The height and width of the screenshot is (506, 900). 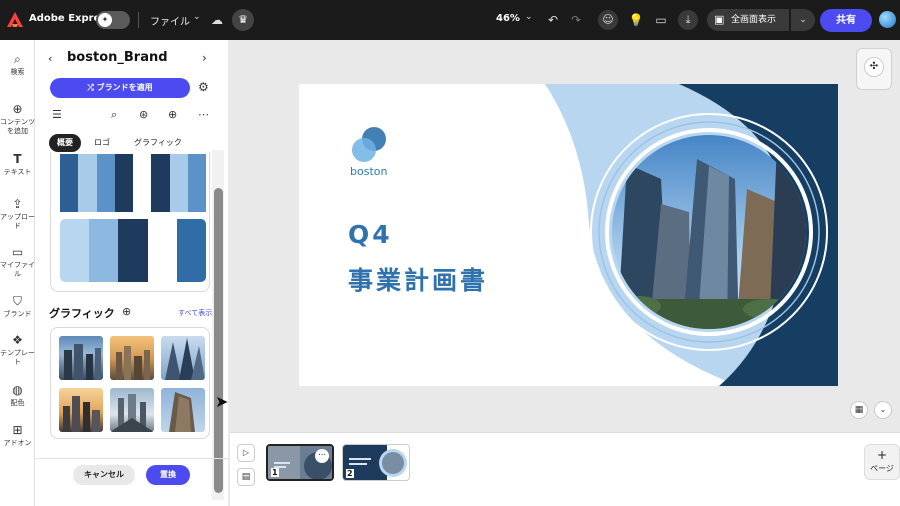 What do you see at coordinates (105, 20) in the screenshot?
I see `sparkle-icon: ✦` at bounding box center [105, 20].